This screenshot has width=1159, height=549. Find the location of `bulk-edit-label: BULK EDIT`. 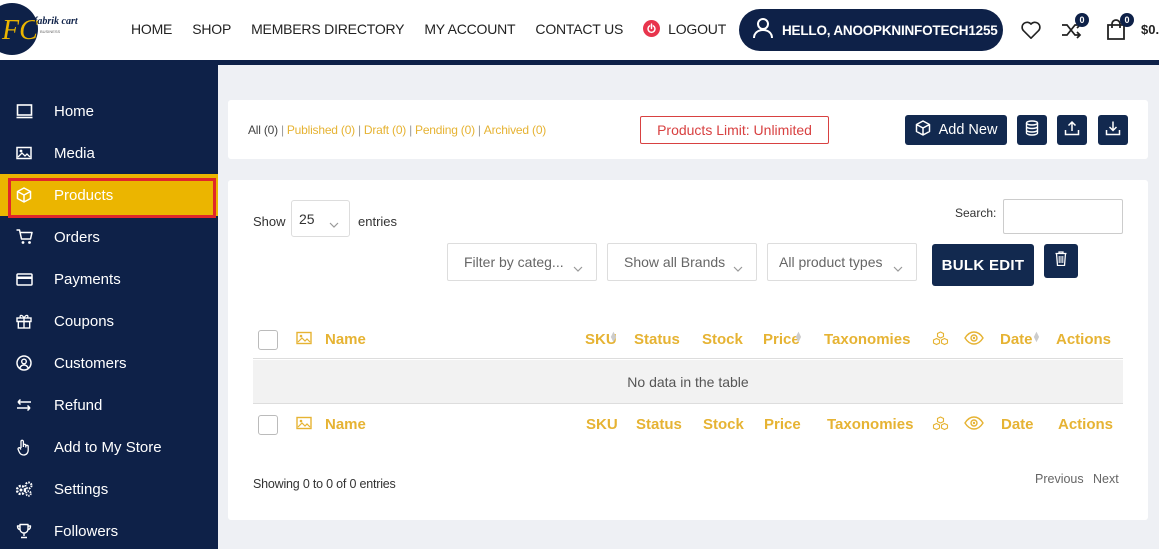

bulk-edit-label: BULK EDIT is located at coordinates (983, 265).